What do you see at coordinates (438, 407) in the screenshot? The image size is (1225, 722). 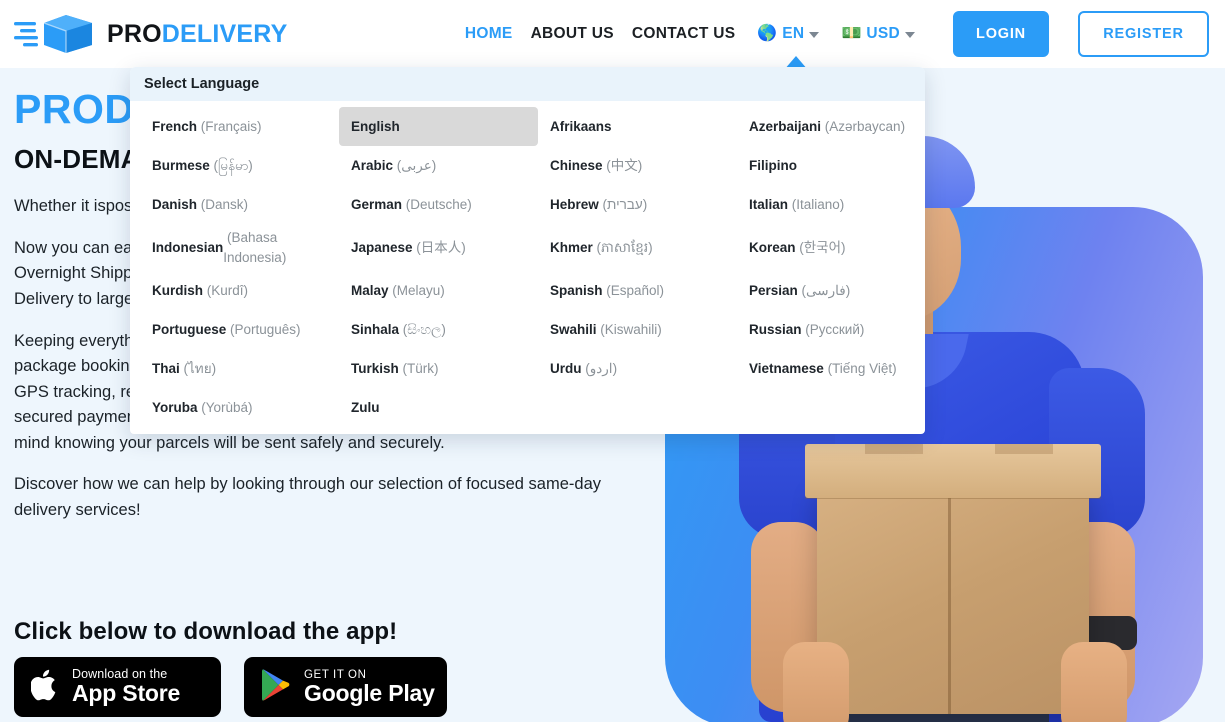 I see `language-option-zulu: Zulu` at bounding box center [438, 407].